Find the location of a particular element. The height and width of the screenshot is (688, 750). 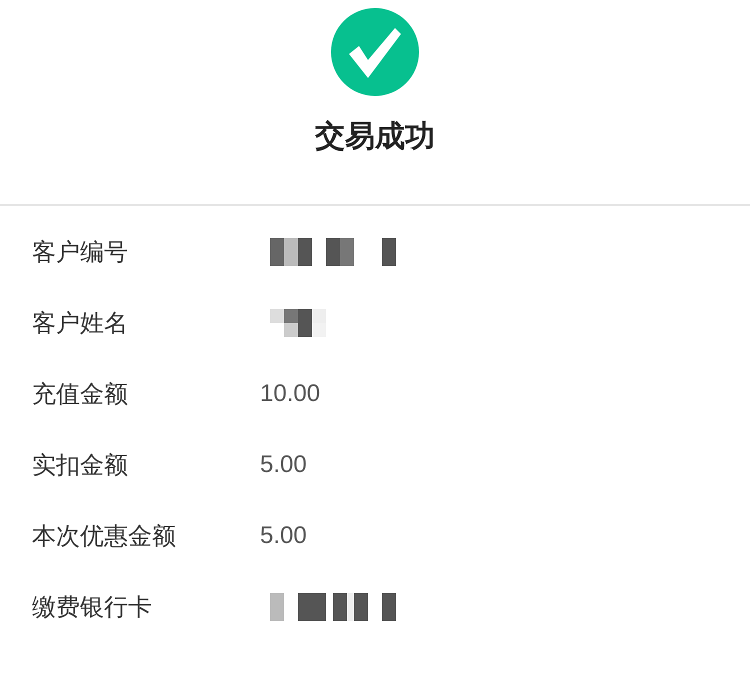

field-label: 缴费银行卡 is located at coordinates (92, 607).